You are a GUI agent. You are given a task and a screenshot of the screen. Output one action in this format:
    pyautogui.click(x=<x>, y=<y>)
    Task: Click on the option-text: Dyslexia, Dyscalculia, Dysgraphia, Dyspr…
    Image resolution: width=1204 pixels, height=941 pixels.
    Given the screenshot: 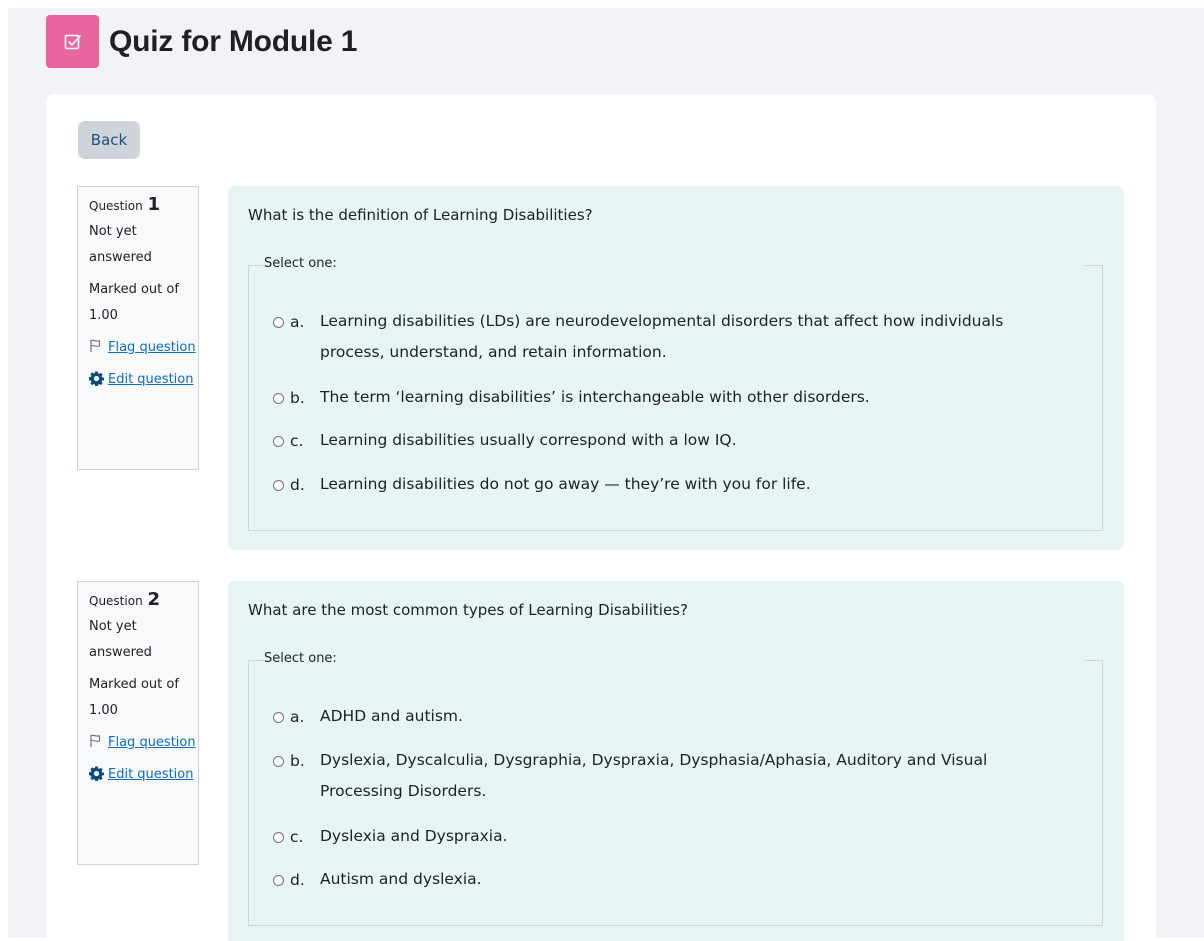 What is the action you would take?
    pyautogui.click(x=690, y=776)
    